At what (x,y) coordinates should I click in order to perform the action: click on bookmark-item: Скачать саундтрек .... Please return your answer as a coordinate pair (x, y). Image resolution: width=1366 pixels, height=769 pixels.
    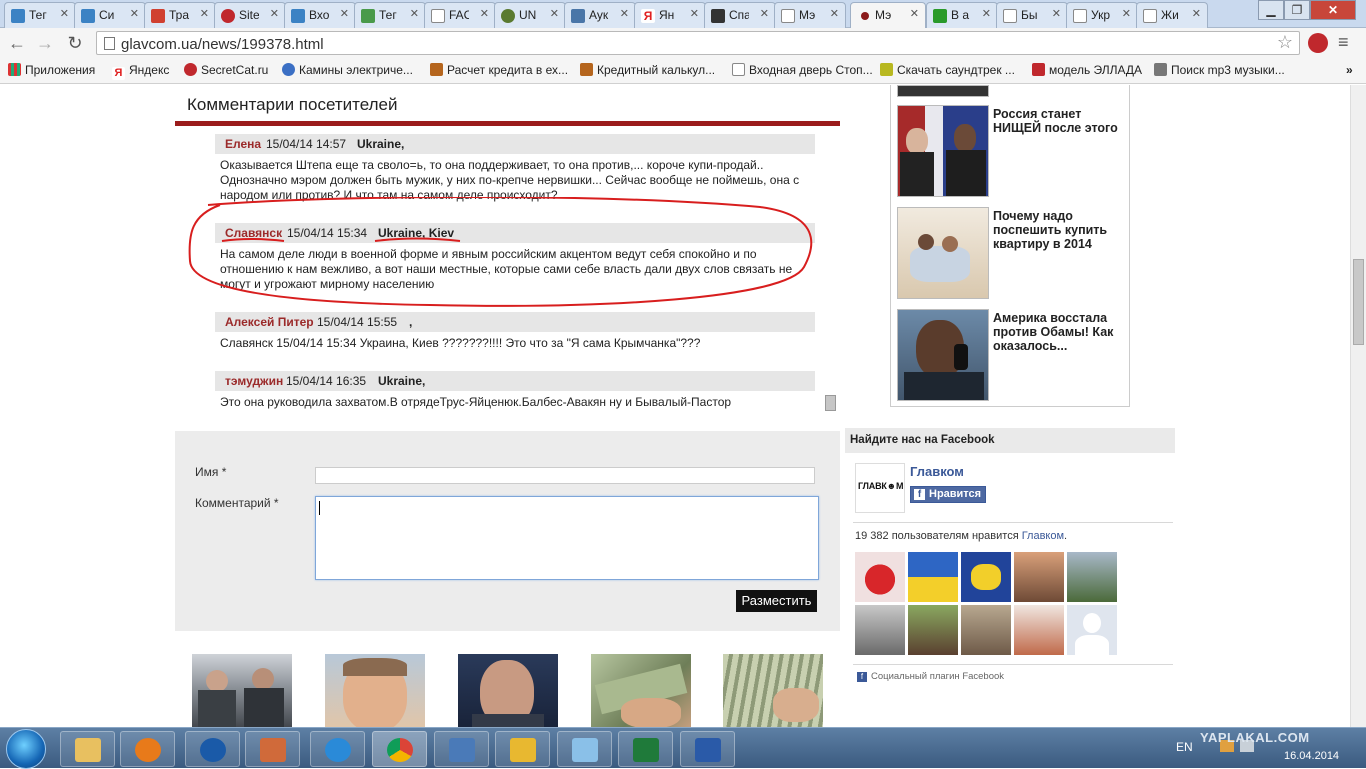
    Looking at the image, I should click on (947, 70).